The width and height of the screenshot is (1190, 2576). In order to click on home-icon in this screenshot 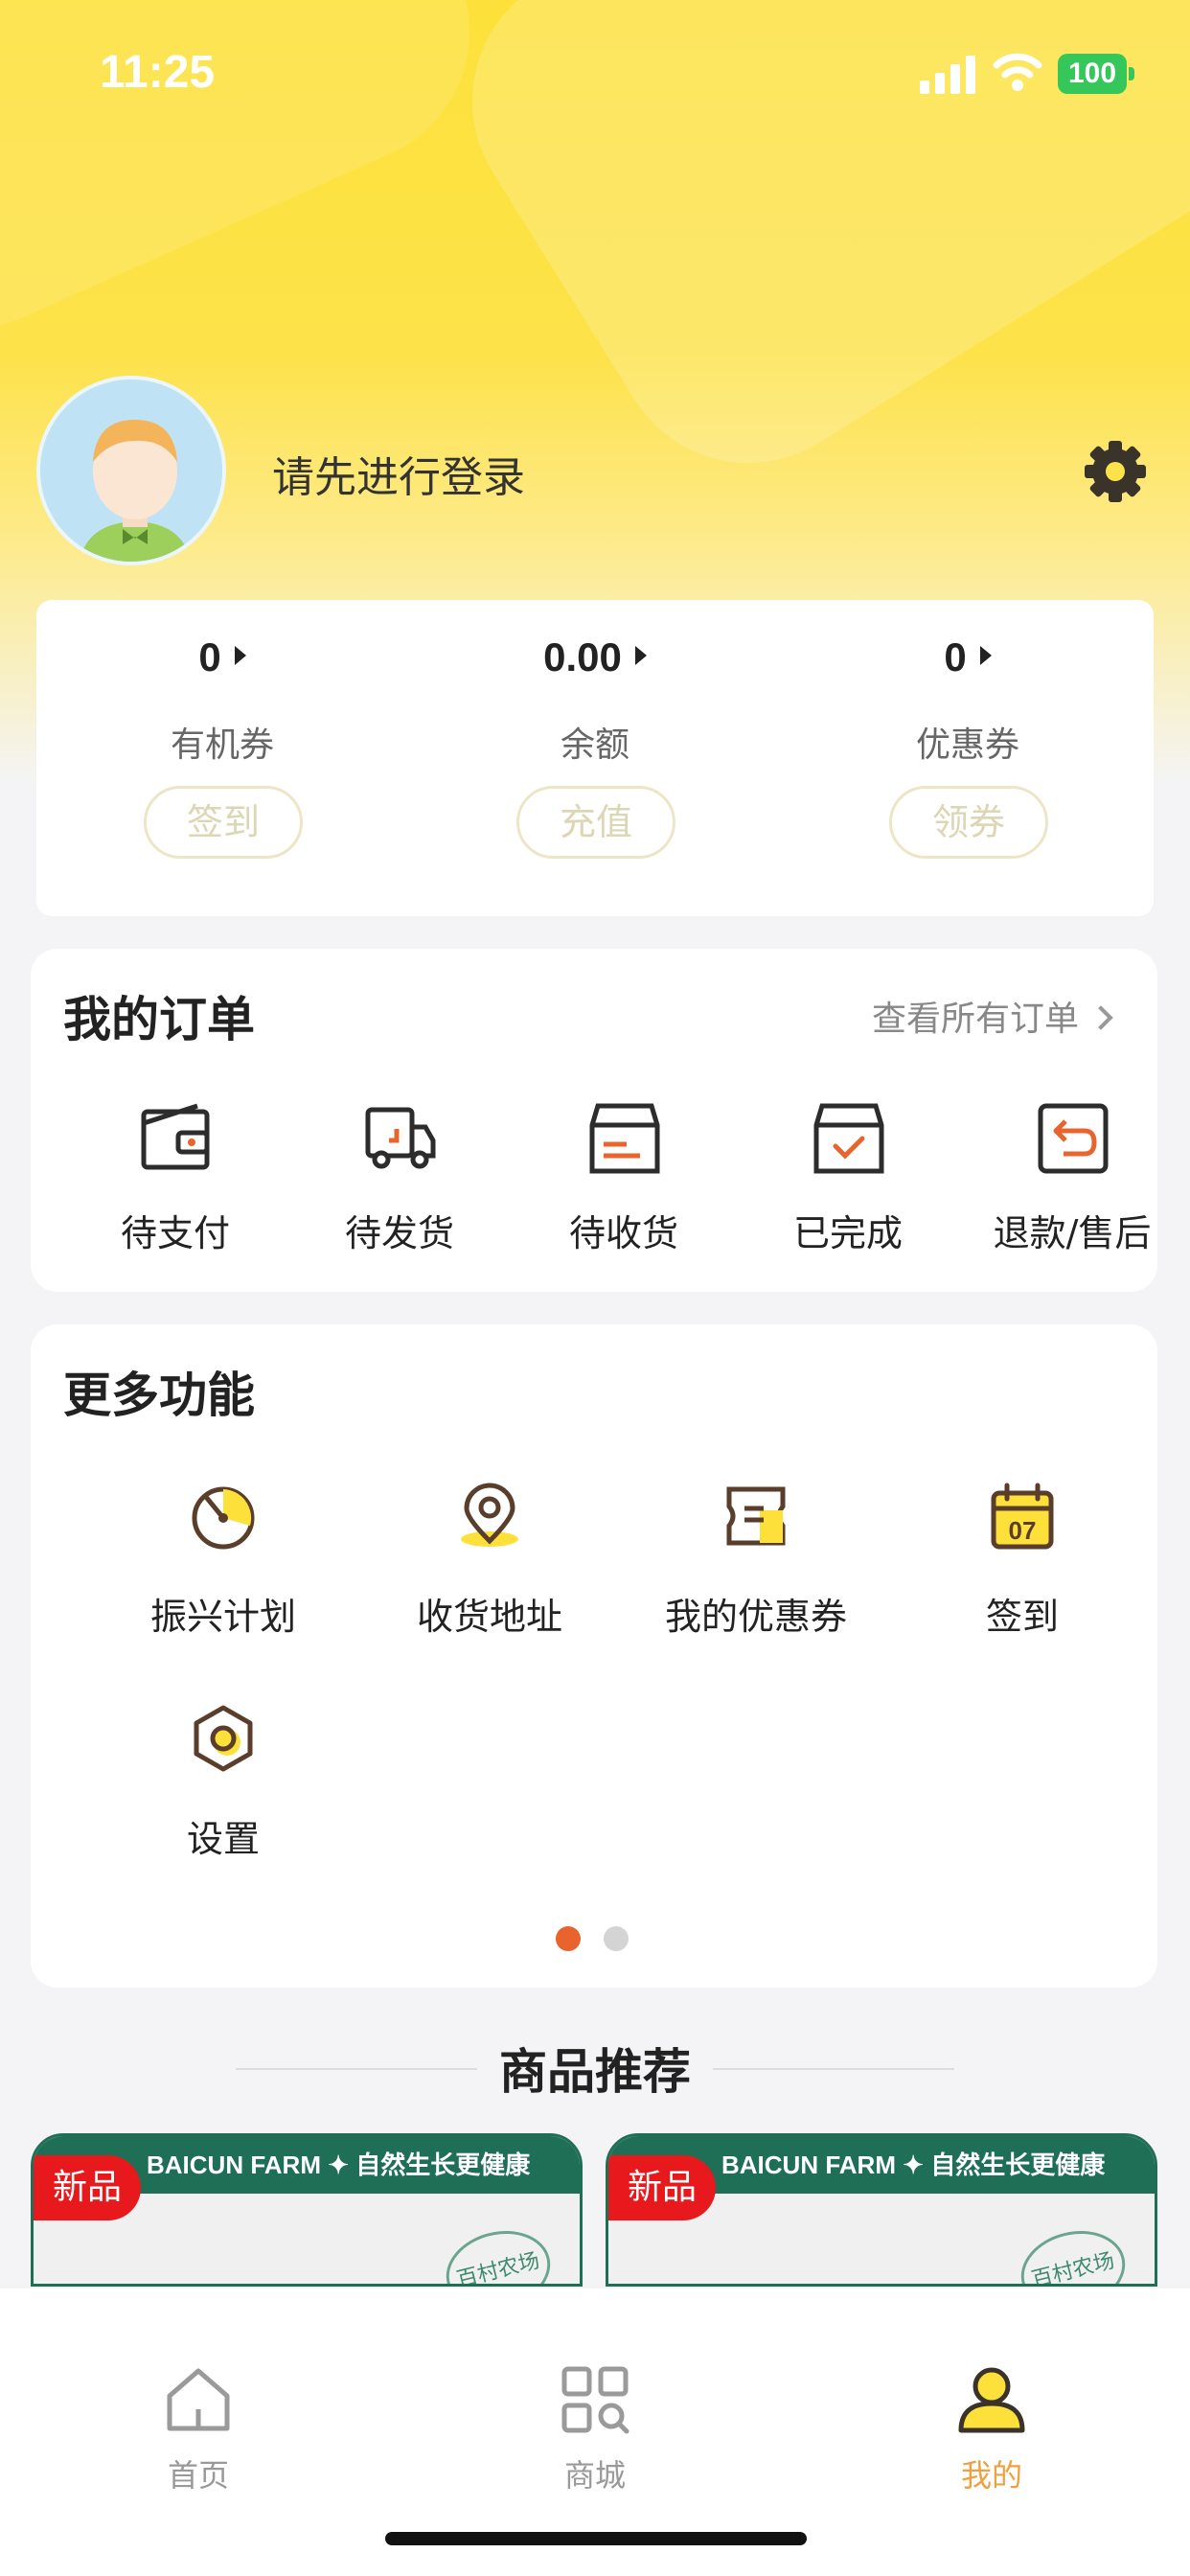, I will do `click(199, 2399)`.